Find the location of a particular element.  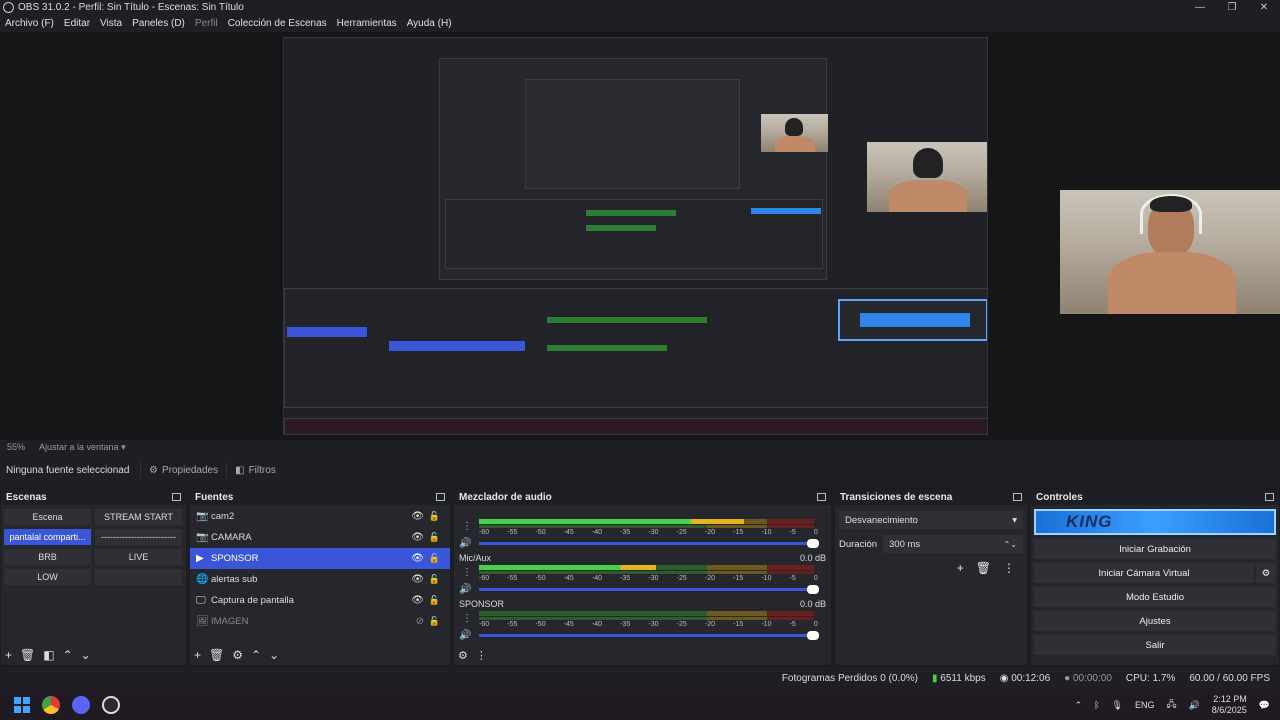

menu-editar: Editar is located at coordinates (77, 23).